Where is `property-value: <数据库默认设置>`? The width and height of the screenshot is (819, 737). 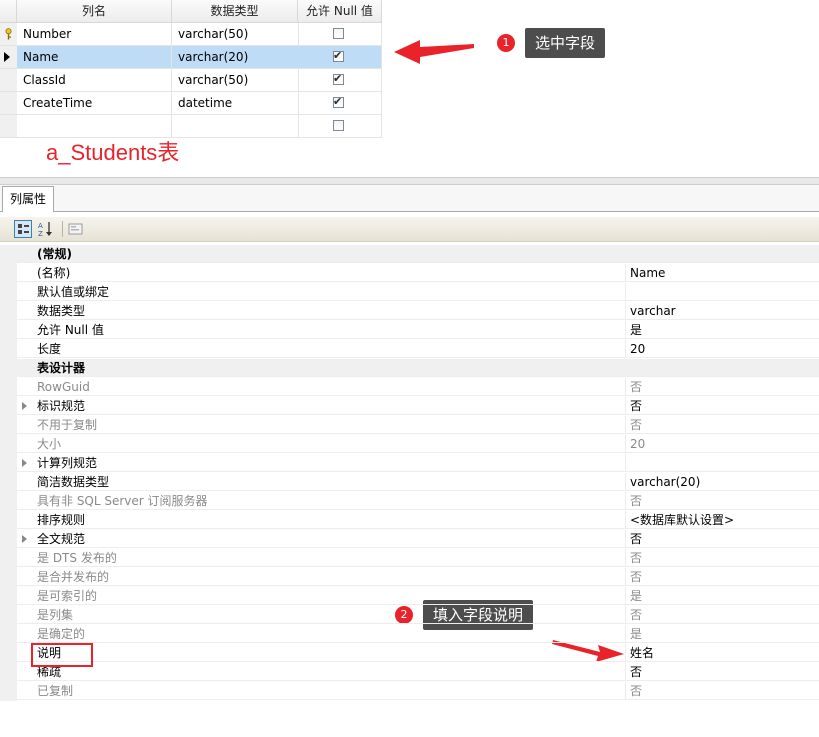
property-value: <数据库默认设置> is located at coordinates (722, 520).